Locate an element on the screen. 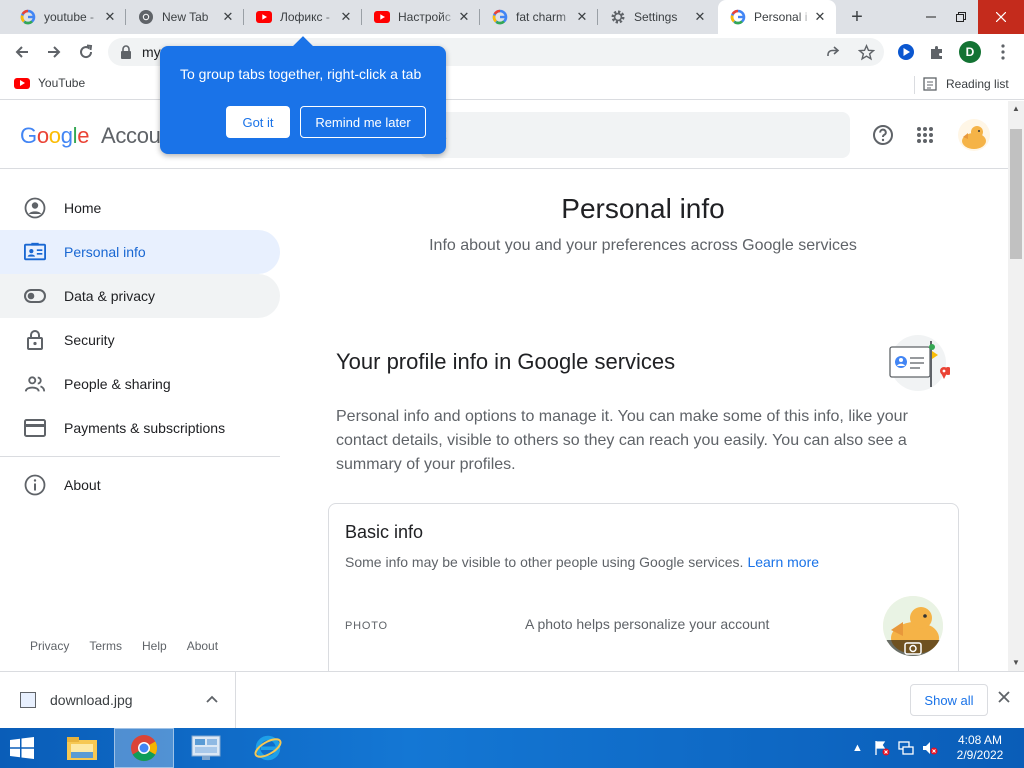 The height and width of the screenshot is (768, 1024). volume-muted-icon is located at coordinates (930, 748).